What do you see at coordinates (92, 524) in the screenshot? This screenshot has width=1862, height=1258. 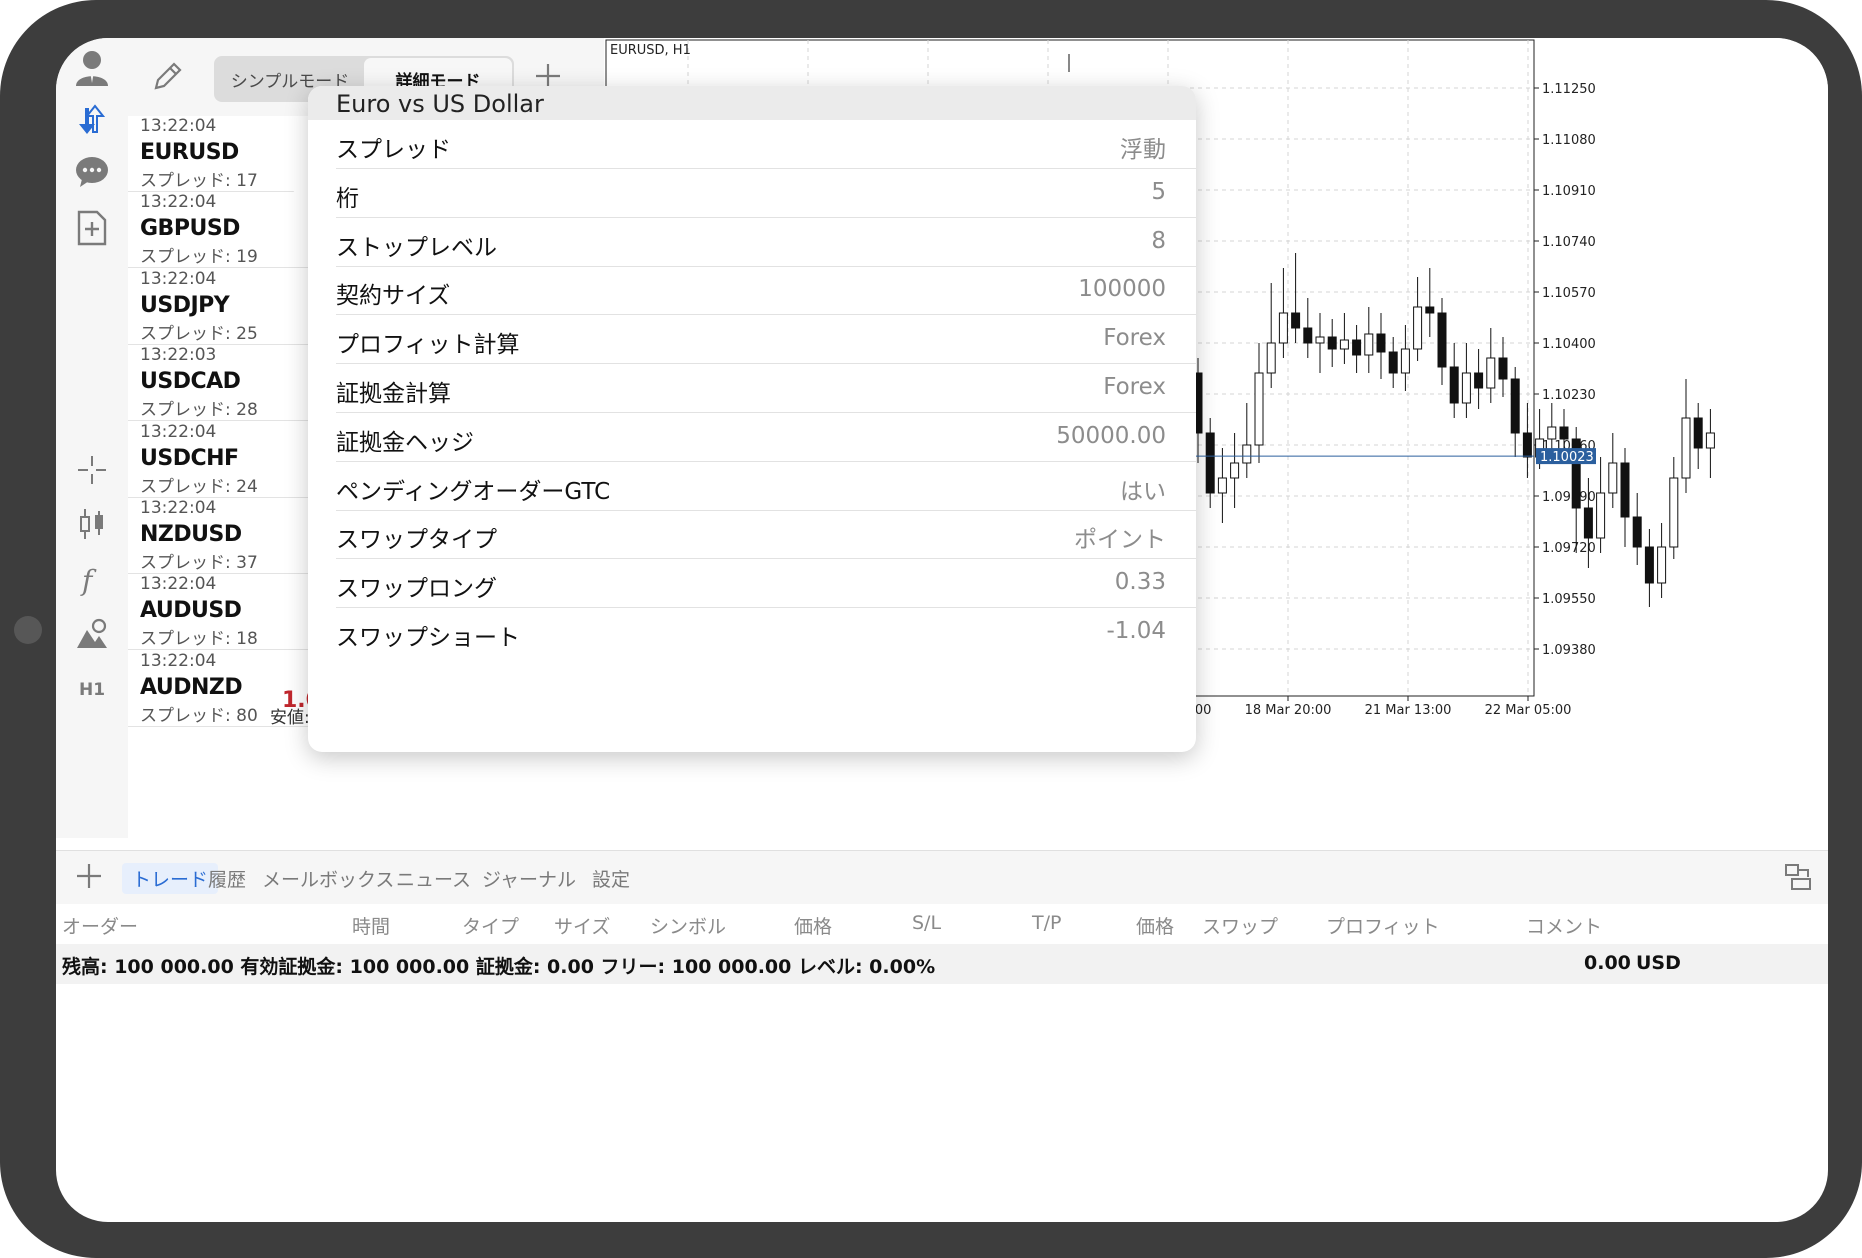 I see `chart-type-icon` at bounding box center [92, 524].